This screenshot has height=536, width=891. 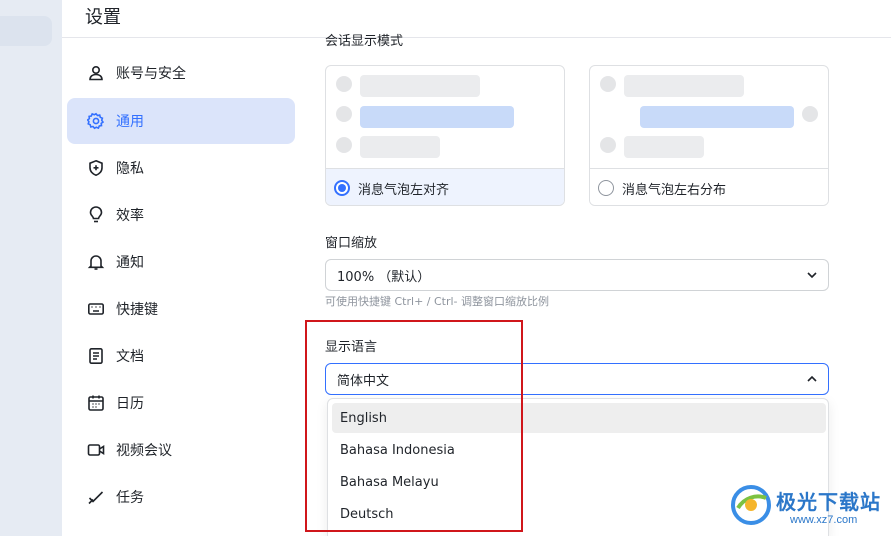 I want to click on sidebar-item-label: 通用, so click(x=130, y=122).